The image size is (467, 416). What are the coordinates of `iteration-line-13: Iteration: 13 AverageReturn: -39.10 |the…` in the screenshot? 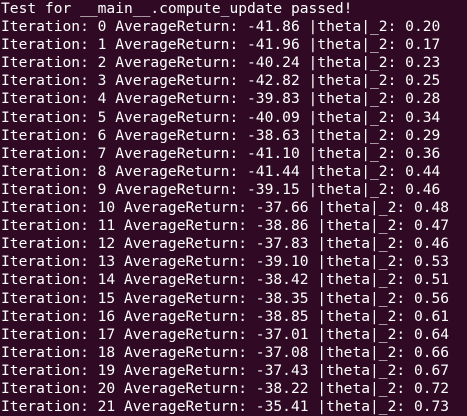 It's located at (225, 262).